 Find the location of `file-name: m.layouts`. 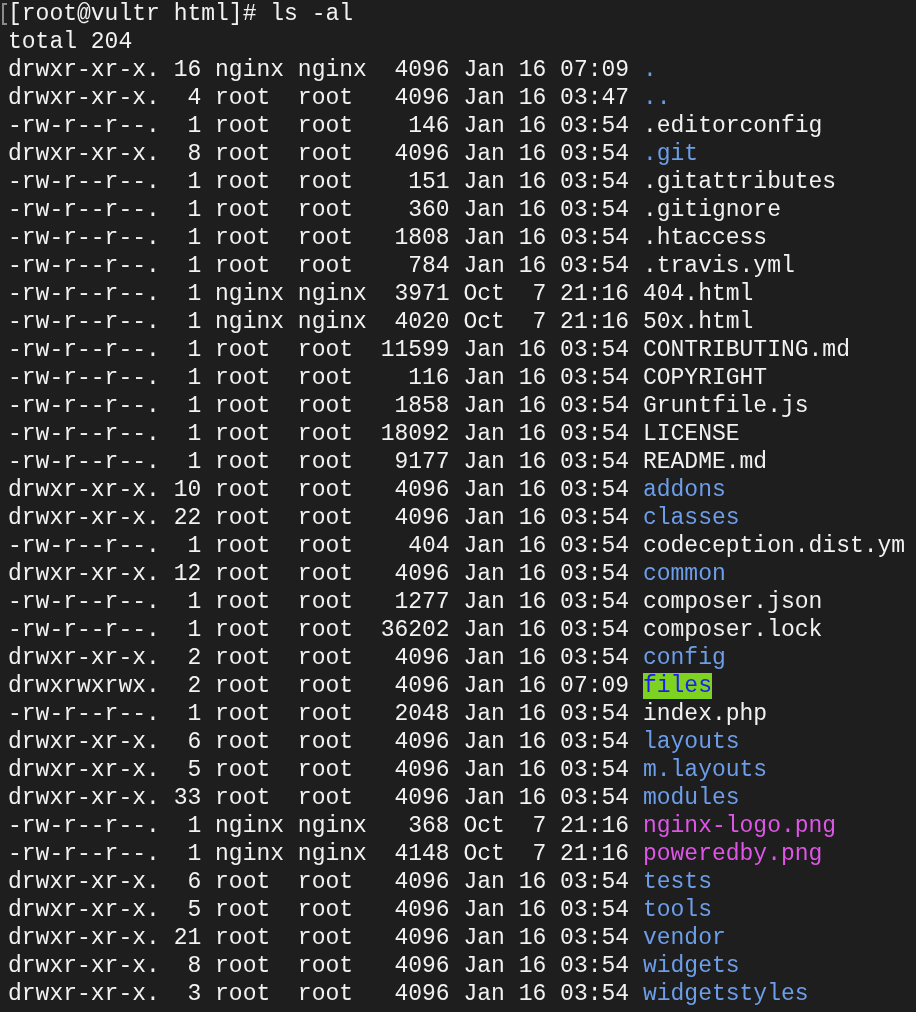

file-name: m.layouts is located at coordinates (705, 770).